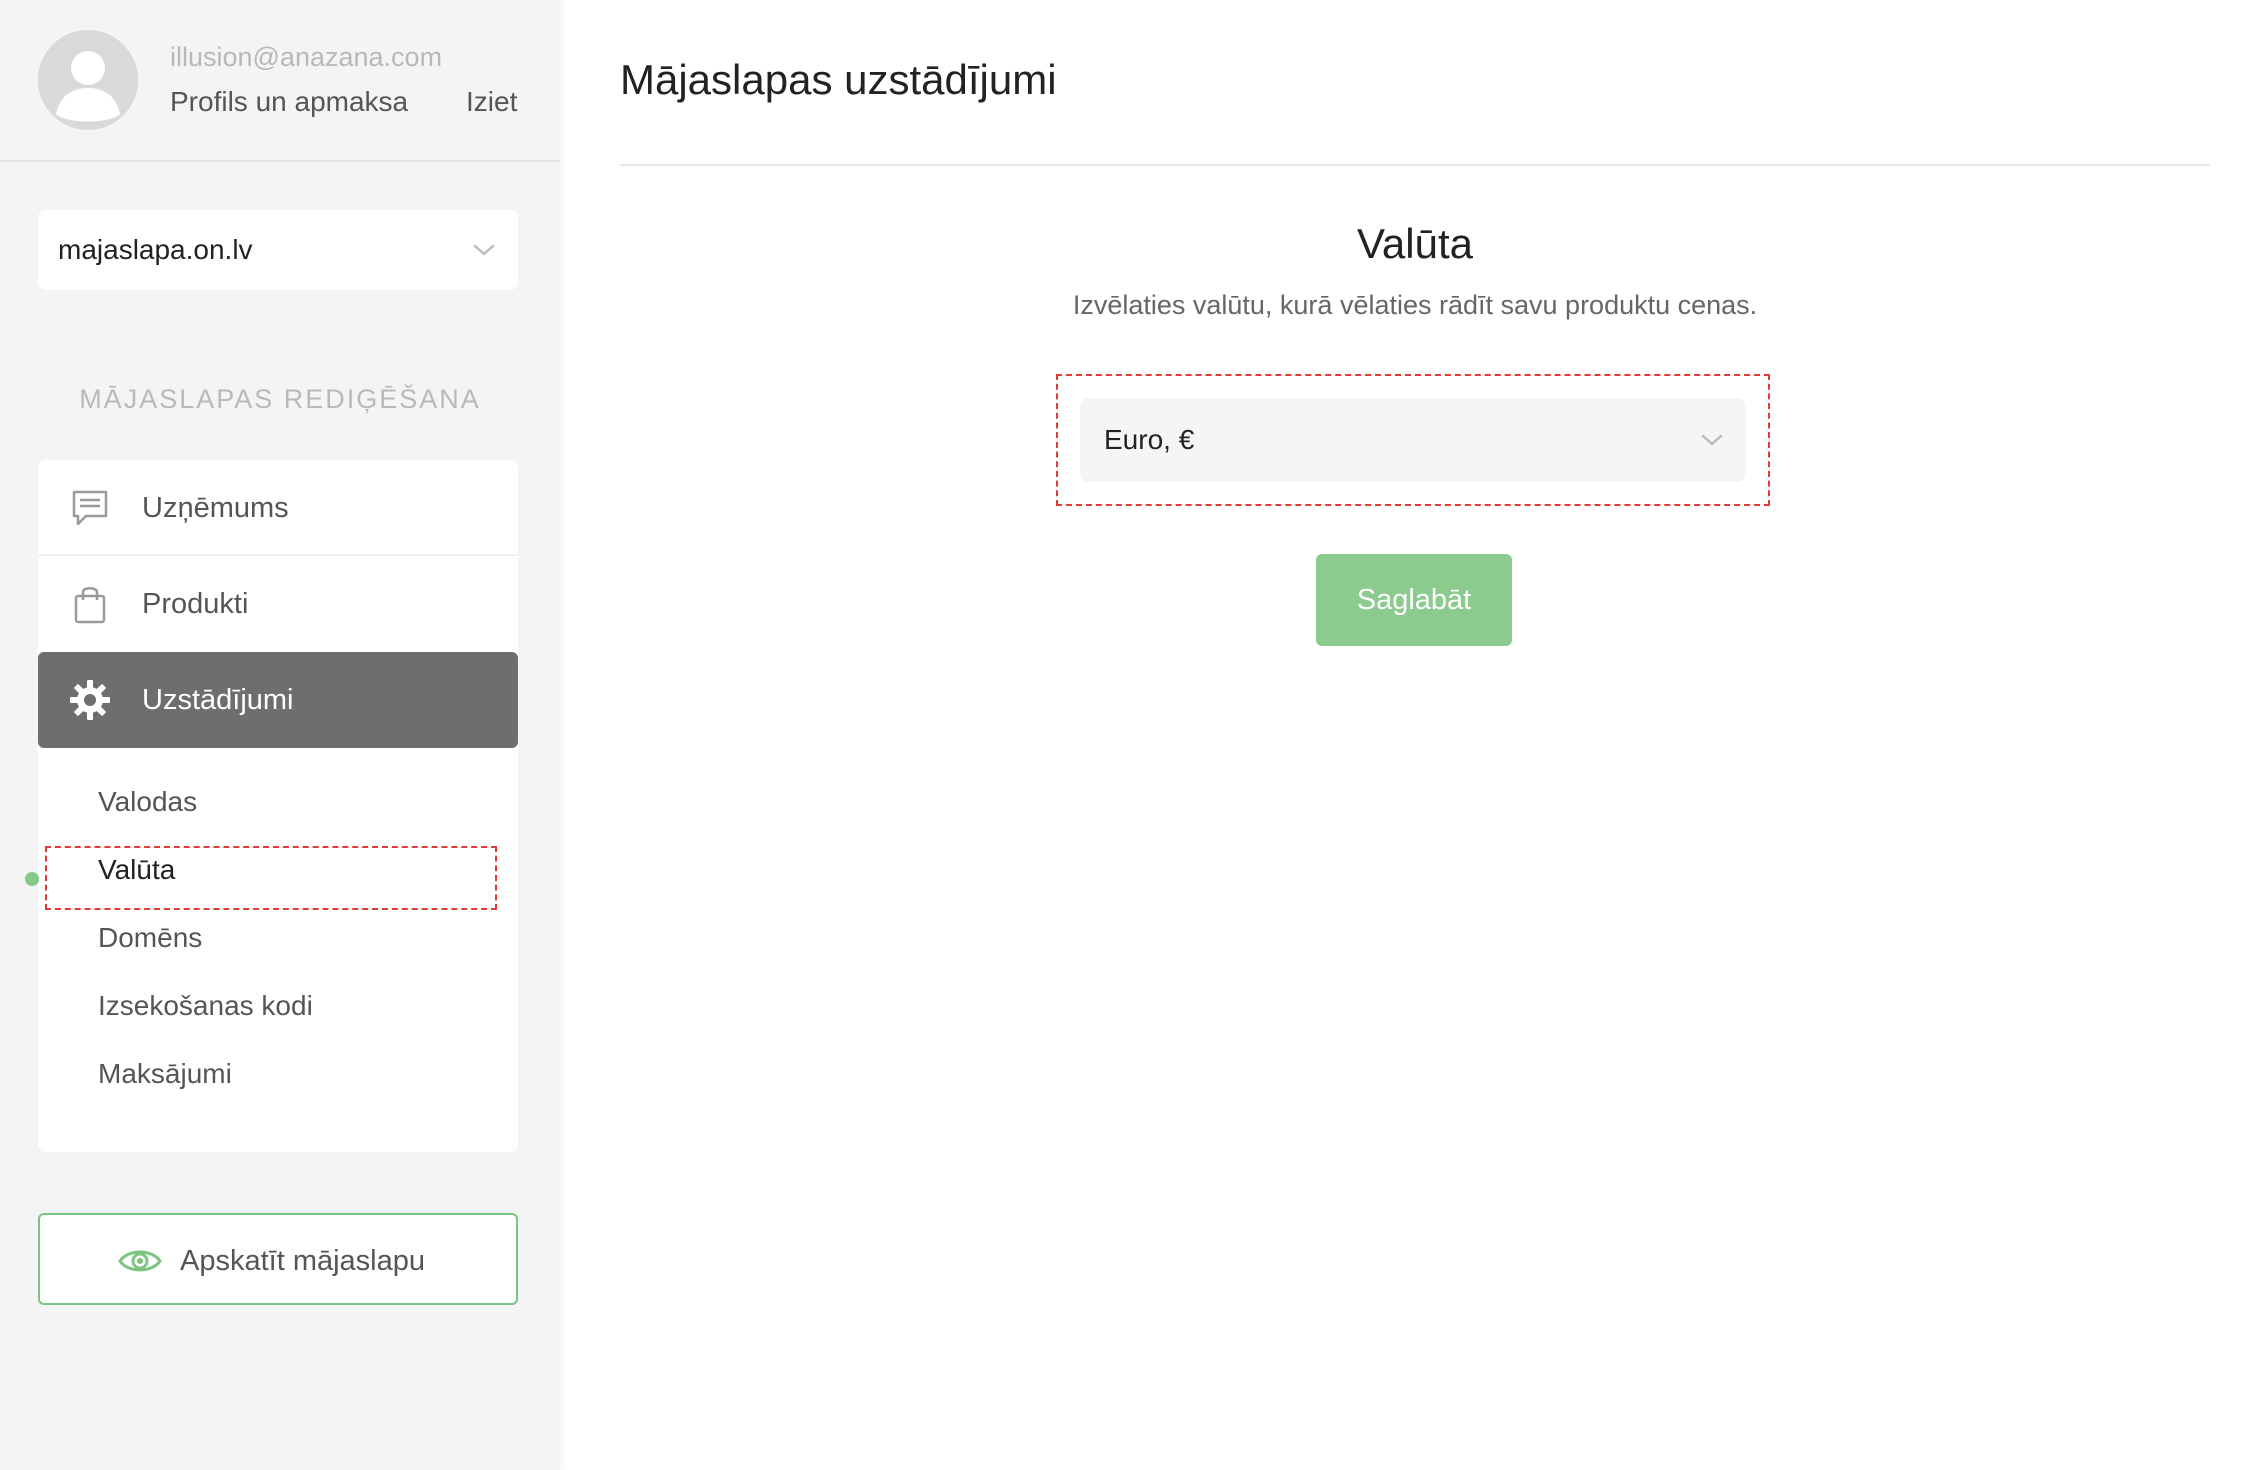 This screenshot has width=2266, height=1470. Describe the element at coordinates (278, 250) in the screenshot. I see `site-selector: majaslapa.on.lv` at that location.